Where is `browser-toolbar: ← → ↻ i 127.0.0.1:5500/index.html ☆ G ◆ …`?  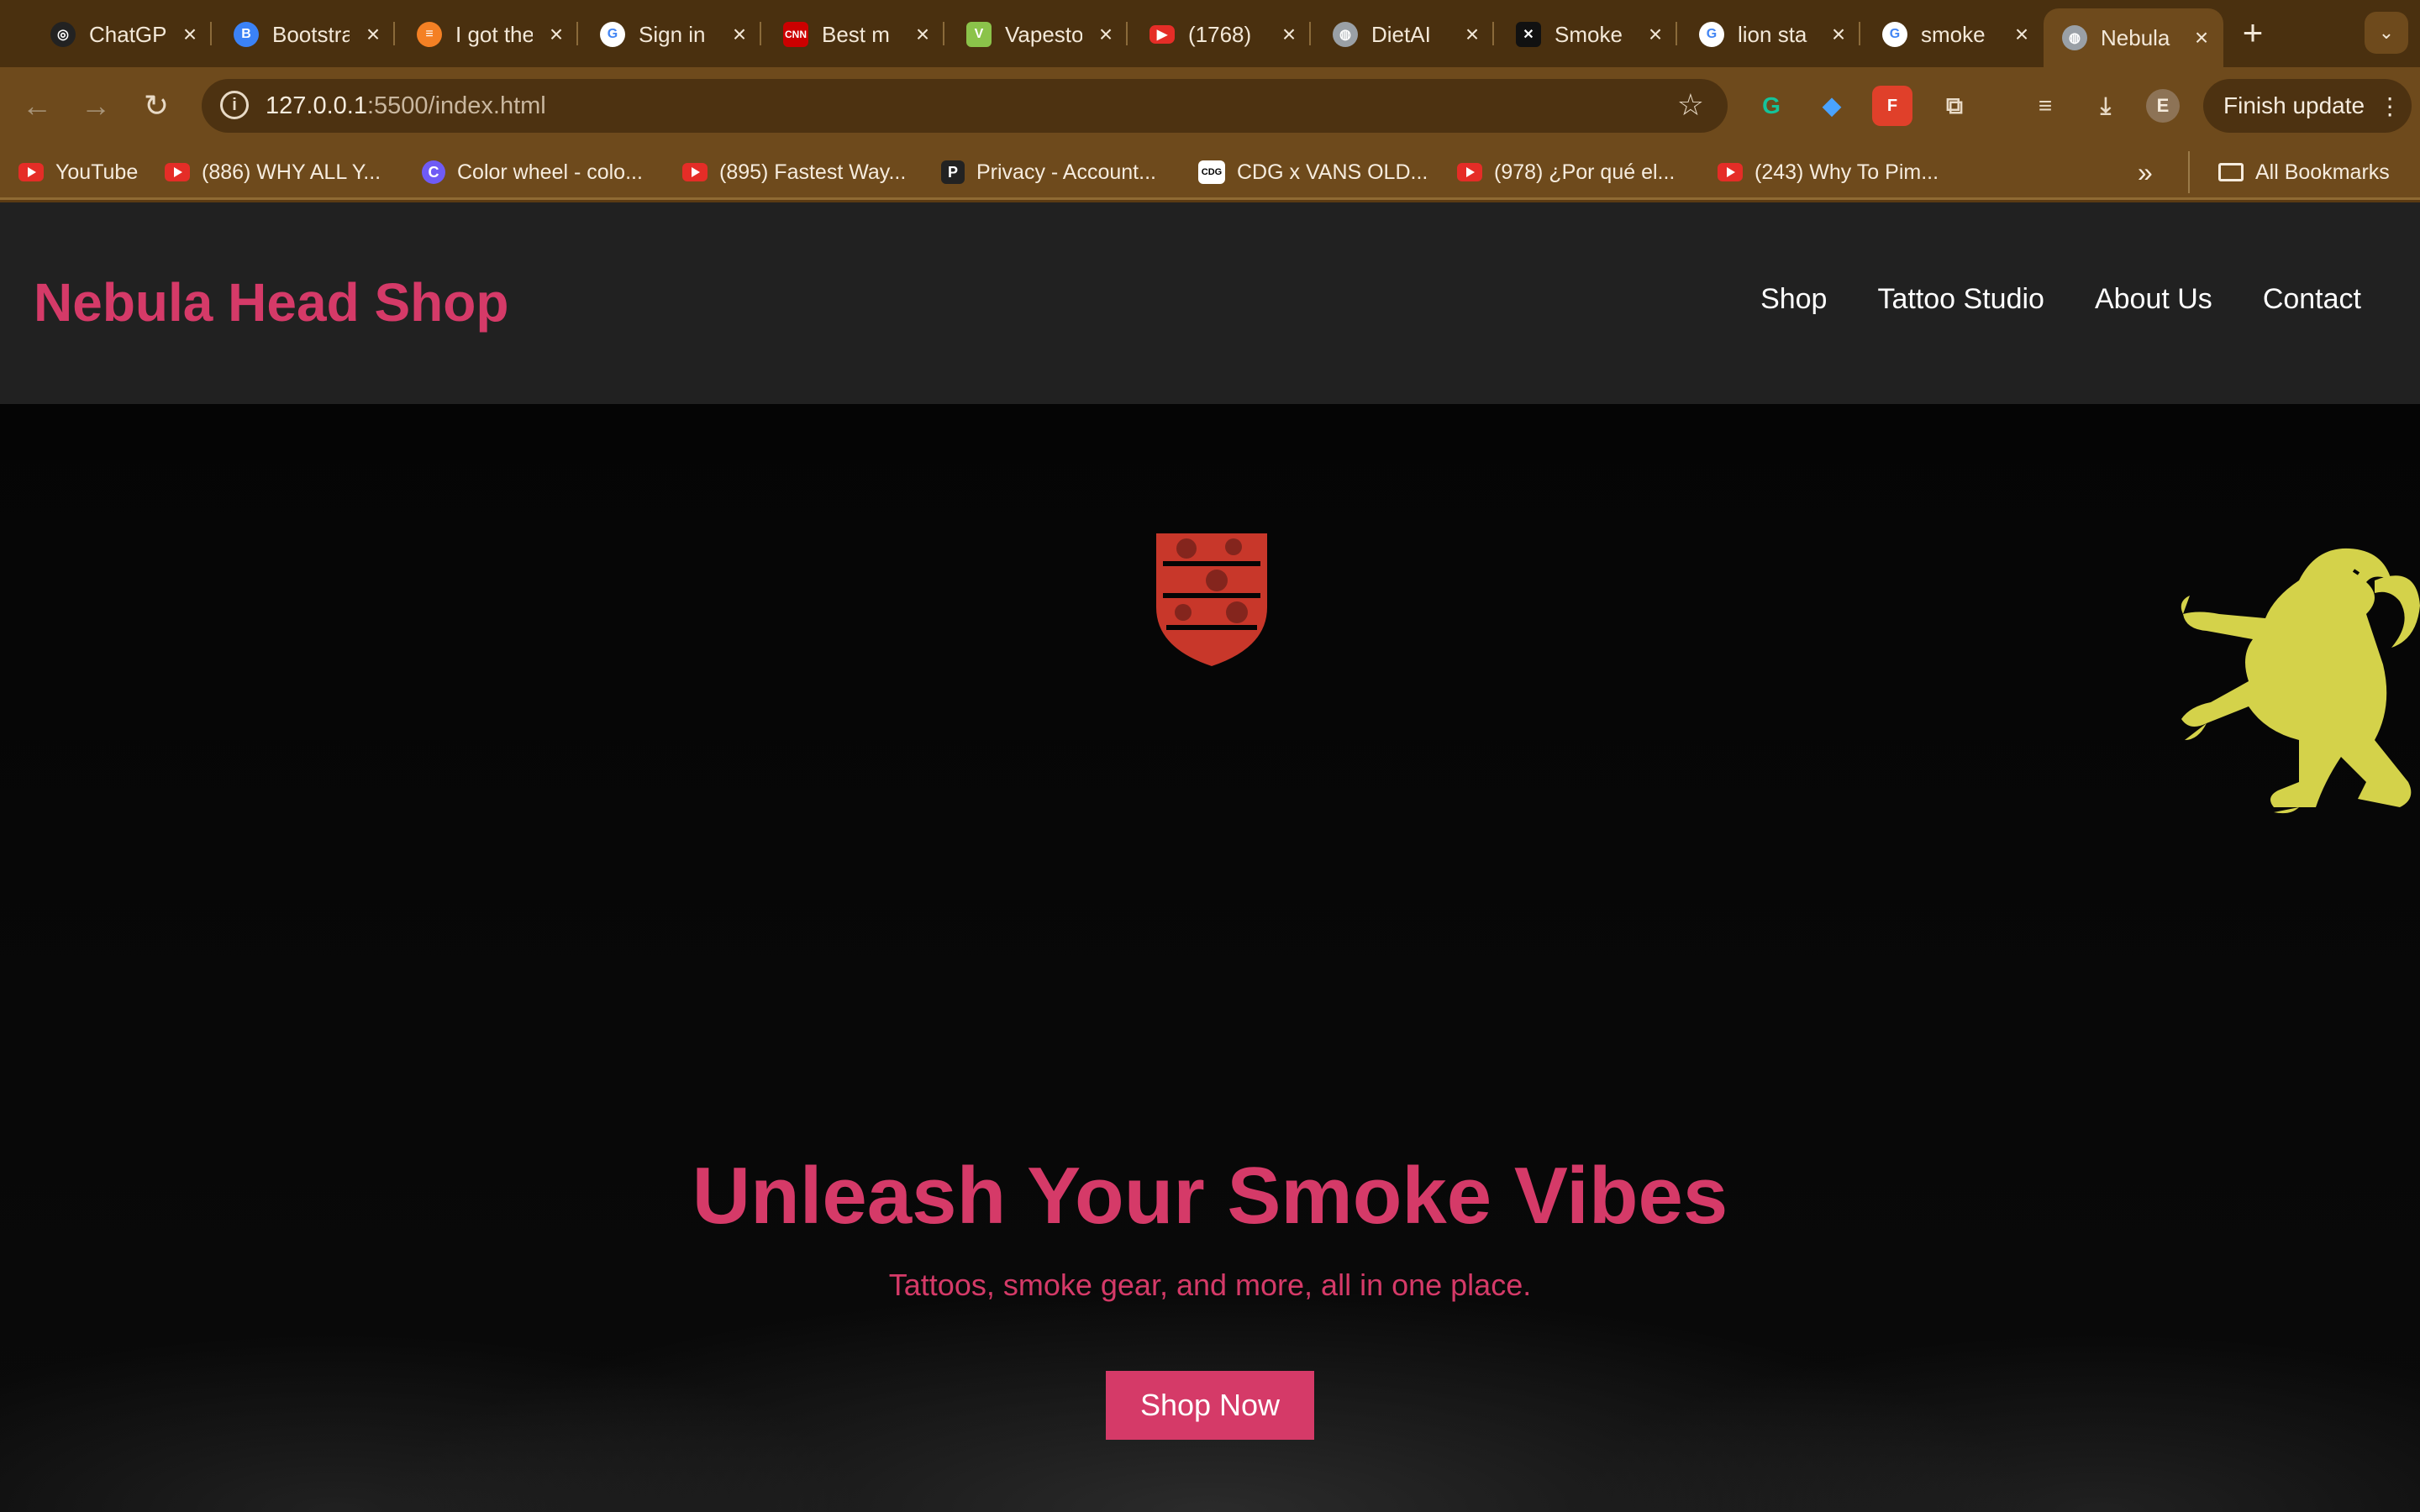
browser-toolbar: ← → ↻ i 127.0.0.1:5500/index.html ☆ G ◆ … is located at coordinates (1210, 105).